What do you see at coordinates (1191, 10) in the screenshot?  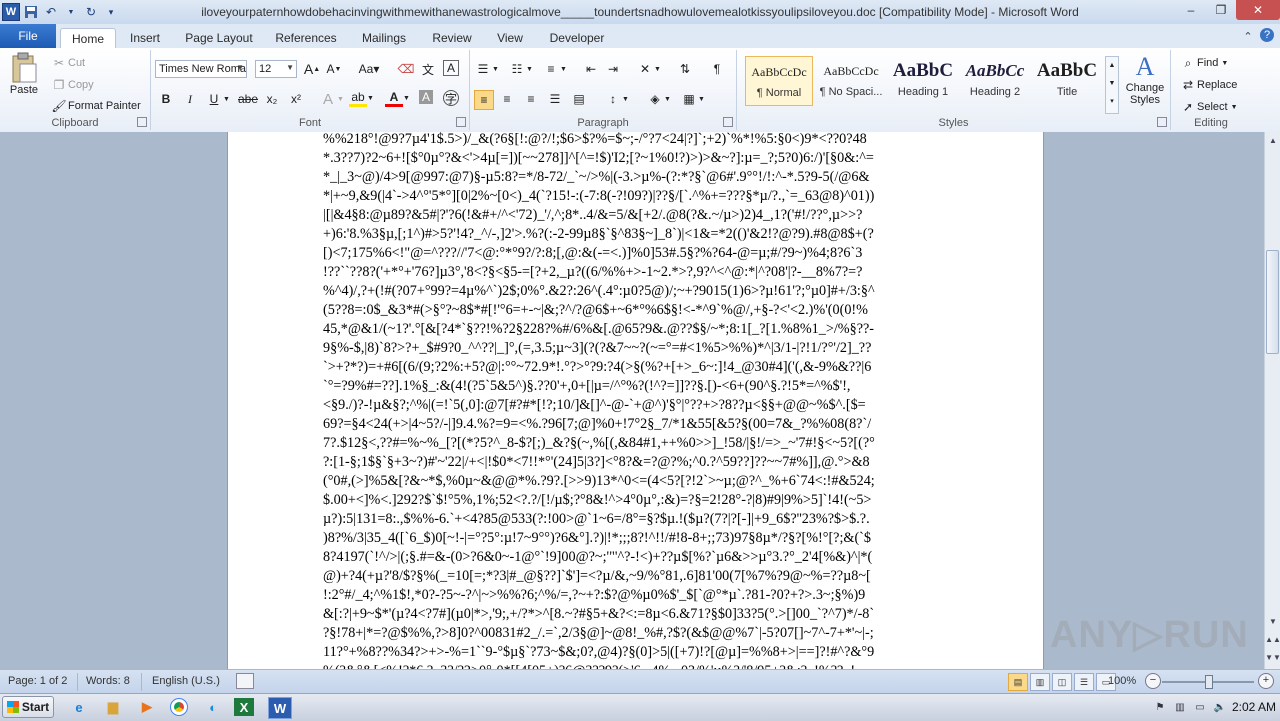 I see `minimize-button: –` at bounding box center [1191, 10].